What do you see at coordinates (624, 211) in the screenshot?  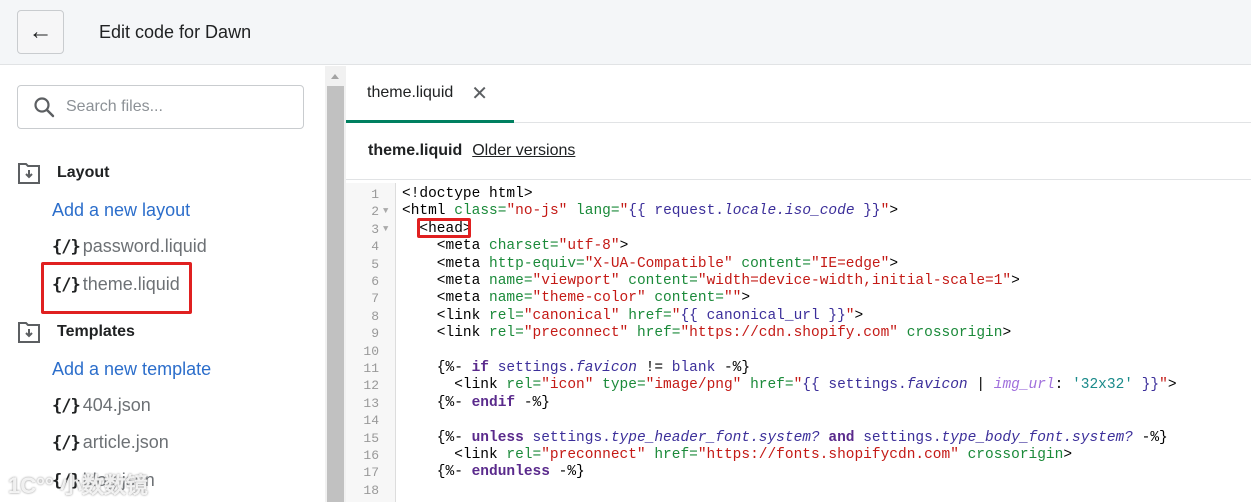 I see `code-token: "` at bounding box center [624, 211].